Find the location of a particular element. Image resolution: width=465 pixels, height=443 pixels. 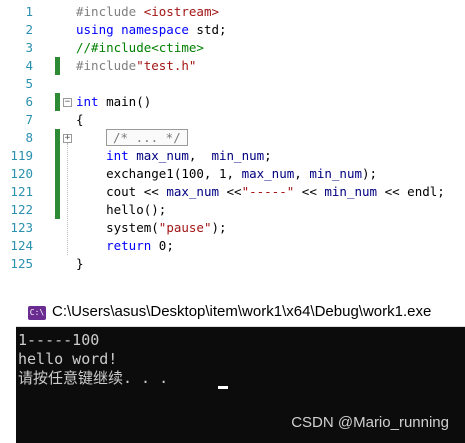

code-text: { is located at coordinates (80, 120).